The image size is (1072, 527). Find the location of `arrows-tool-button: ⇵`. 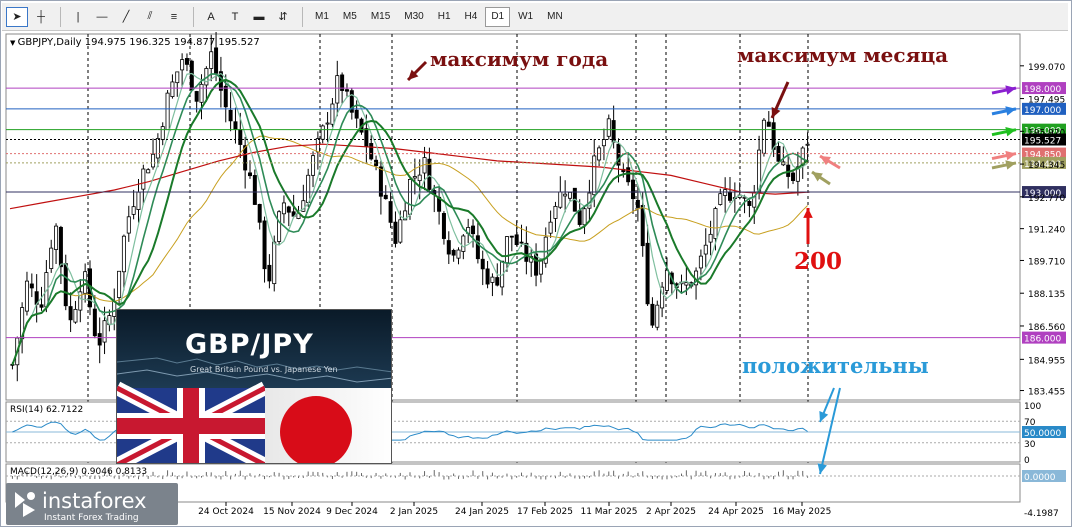

arrows-tool-button: ⇵ is located at coordinates (283, 17).